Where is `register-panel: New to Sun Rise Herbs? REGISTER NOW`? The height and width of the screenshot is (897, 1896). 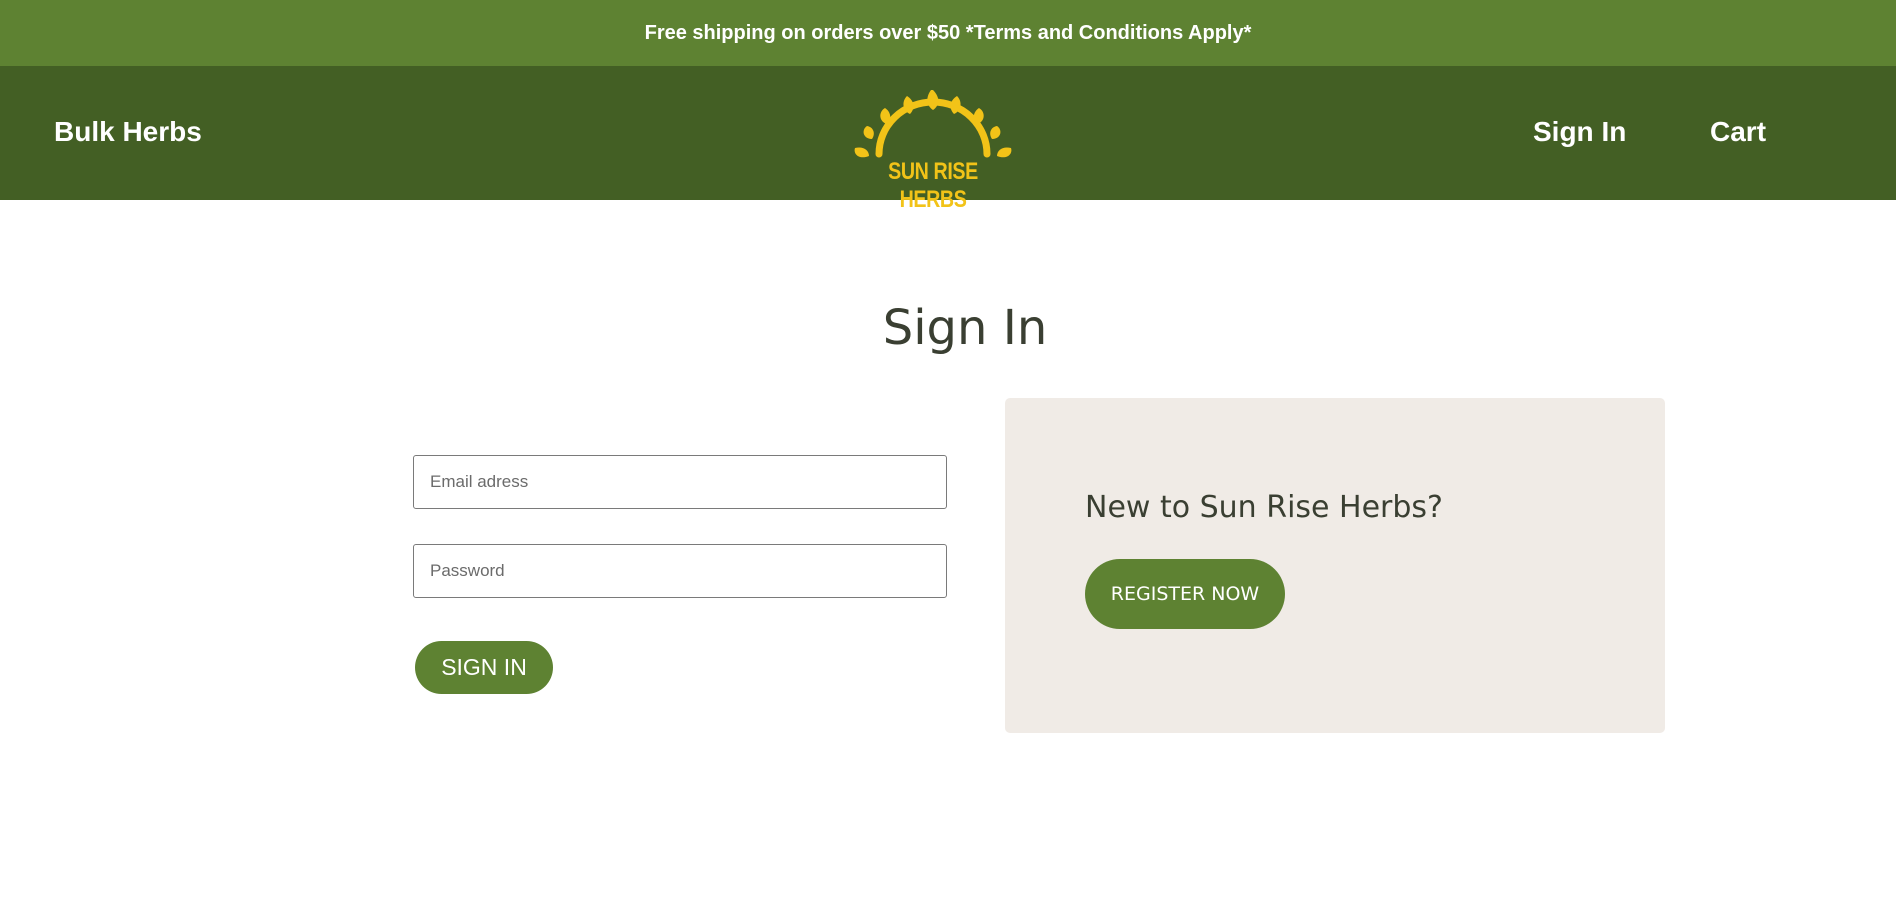
register-panel: New to Sun Rise Herbs? REGISTER NOW is located at coordinates (1335, 565).